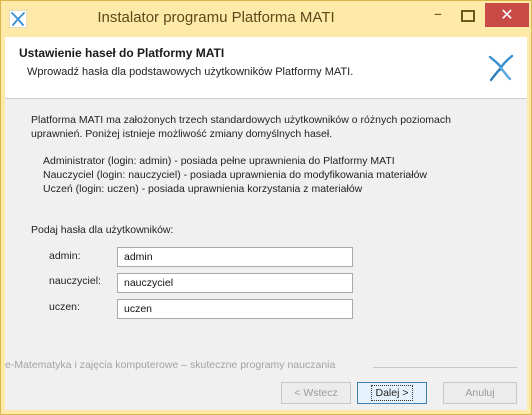 The height and width of the screenshot is (415, 532). What do you see at coordinates (235, 283) in the screenshot?
I see `teacher-password-field` at bounding box center [235, 283].